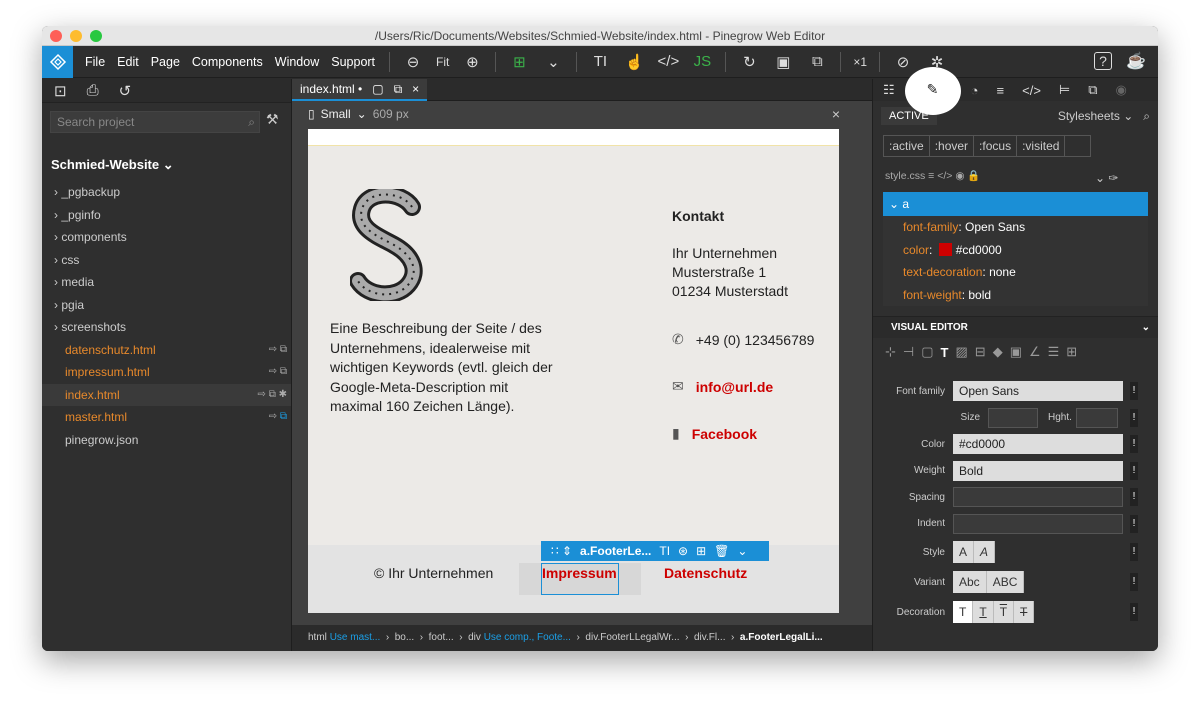 Image resolution: width=1200 pixels, height=709 pixels. What do you see at coordinates (1015, 272) in the screenshot?
I see `css-prop: text-decoration: none` at bounding box center [1015, 272].